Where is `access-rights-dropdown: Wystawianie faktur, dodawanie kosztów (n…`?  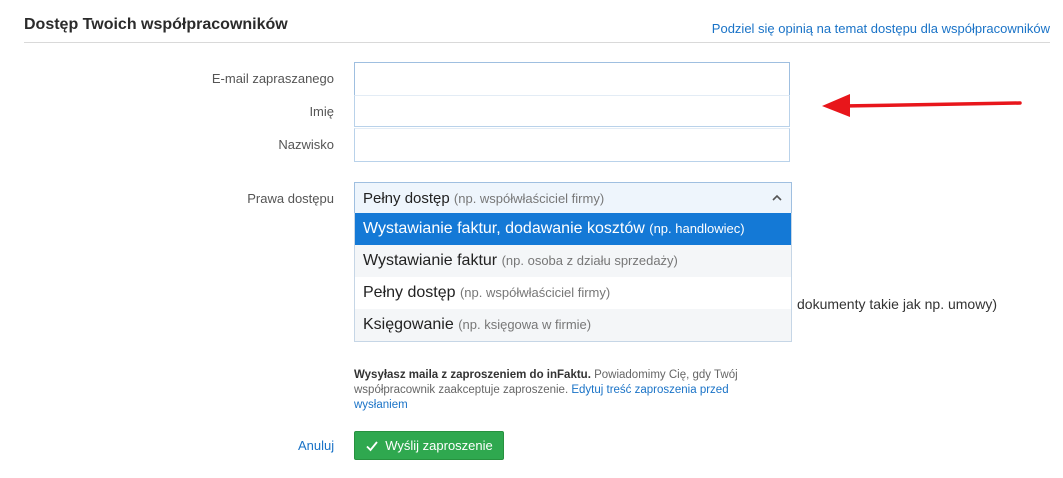
access-rights-dropdown: Wystawianie faktur, dodawanie kosztów (n… is located at coordinates (573, 277).